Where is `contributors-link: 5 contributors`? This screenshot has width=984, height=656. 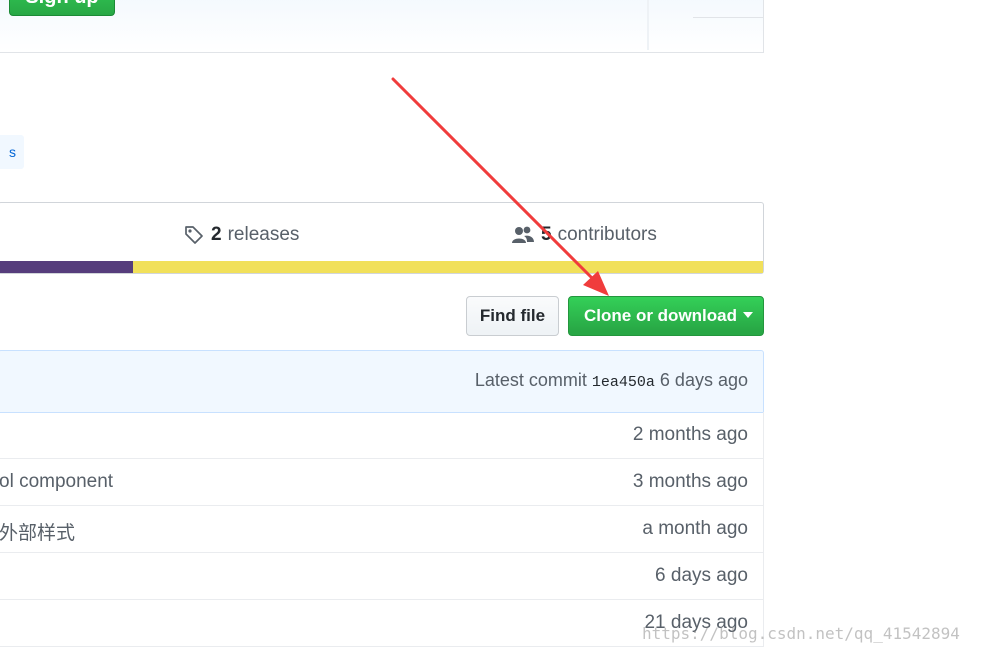 contributors-link: 5 contributors is located at coordinates (584, 235).